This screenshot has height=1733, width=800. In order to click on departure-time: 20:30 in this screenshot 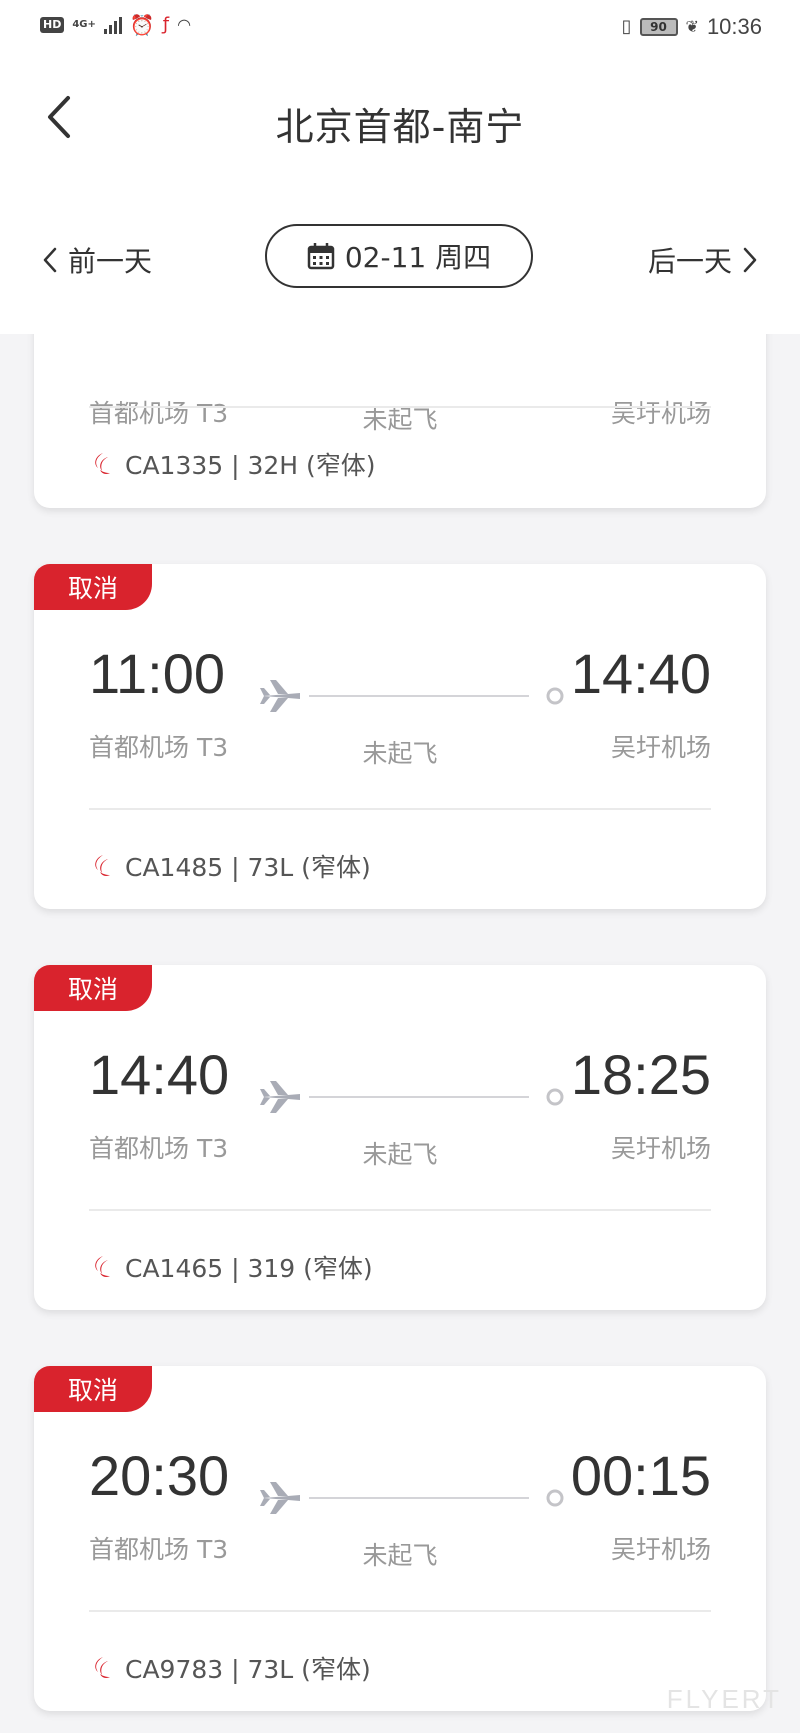, I will do `click(159, 1475)`.